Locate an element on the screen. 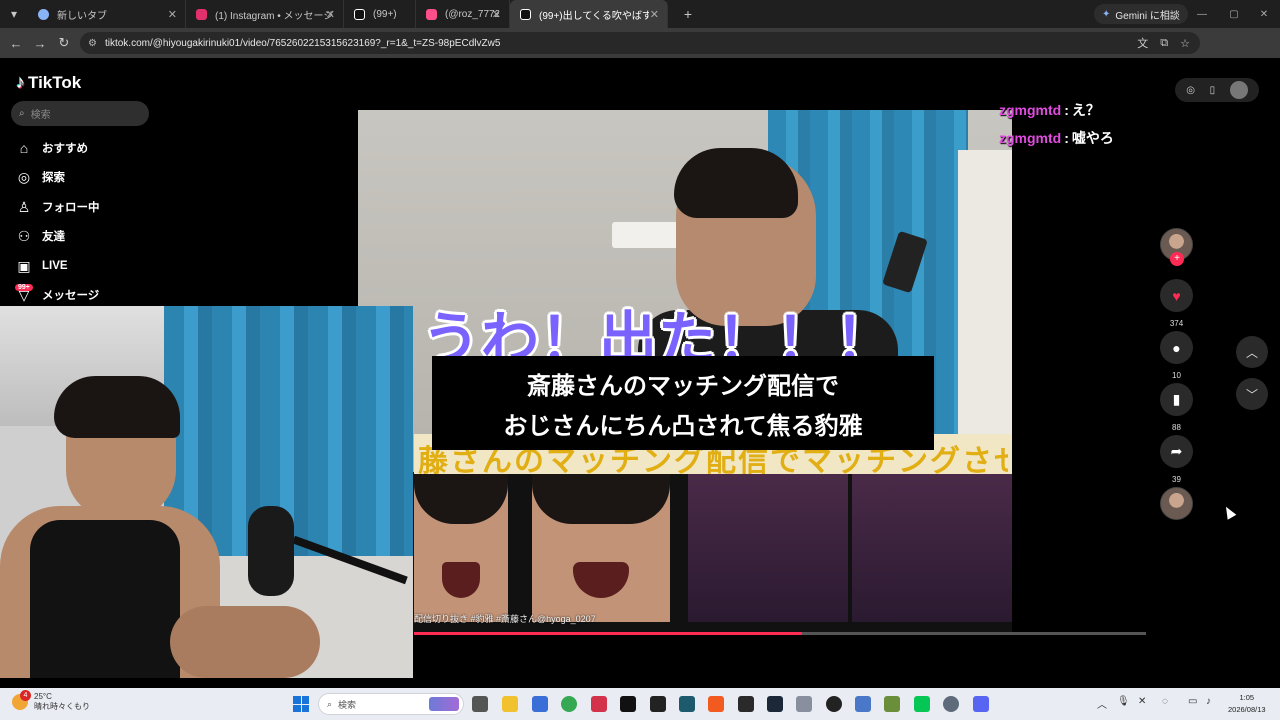  app-red-icon is located at coordinates (599, 704).